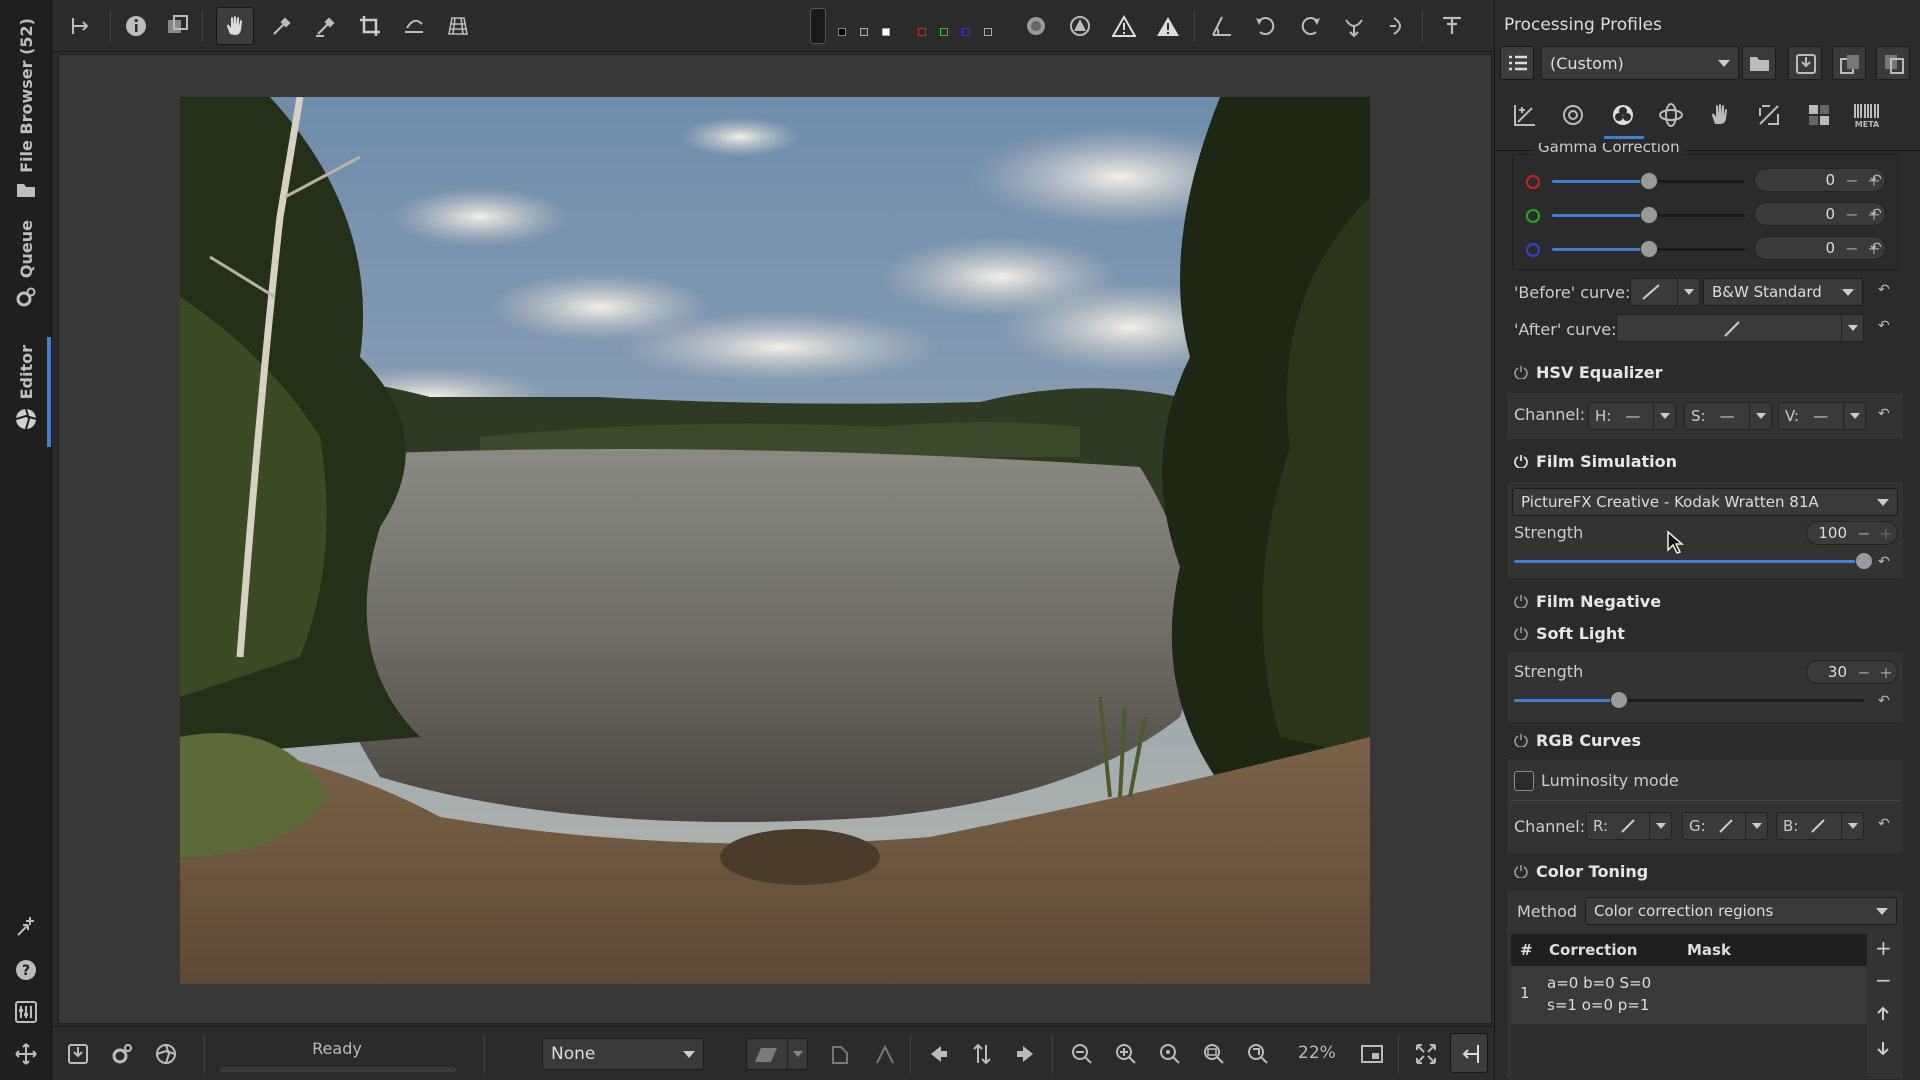 The width and height of the screenshot is (1920, 1080). Describe the element at coordinates (864, 32) in the screenshot. I see `bg-gray-button` at that location.